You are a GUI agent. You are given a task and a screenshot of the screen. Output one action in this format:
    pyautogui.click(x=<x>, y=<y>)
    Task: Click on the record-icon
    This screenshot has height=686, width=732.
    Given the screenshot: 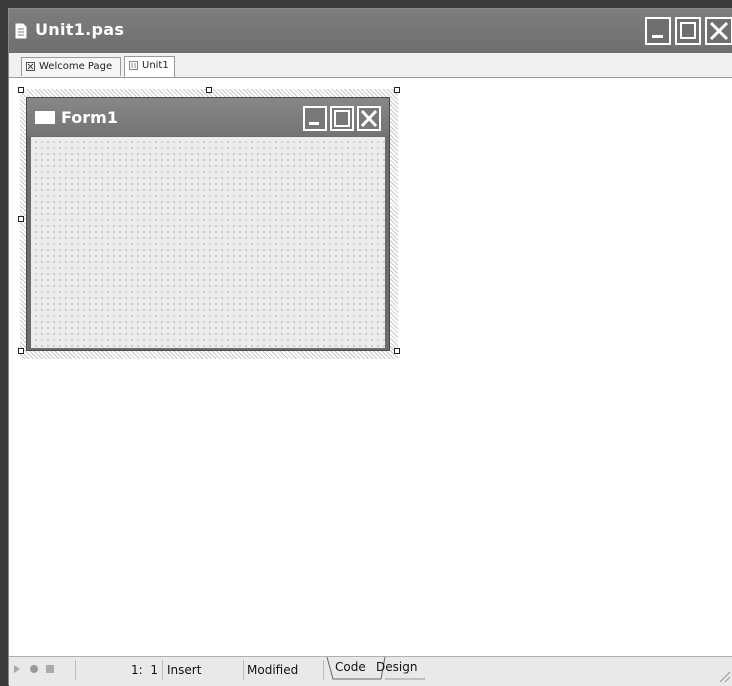 What is the action you would take?
    pyautogui.click(x=34, y=669)
    